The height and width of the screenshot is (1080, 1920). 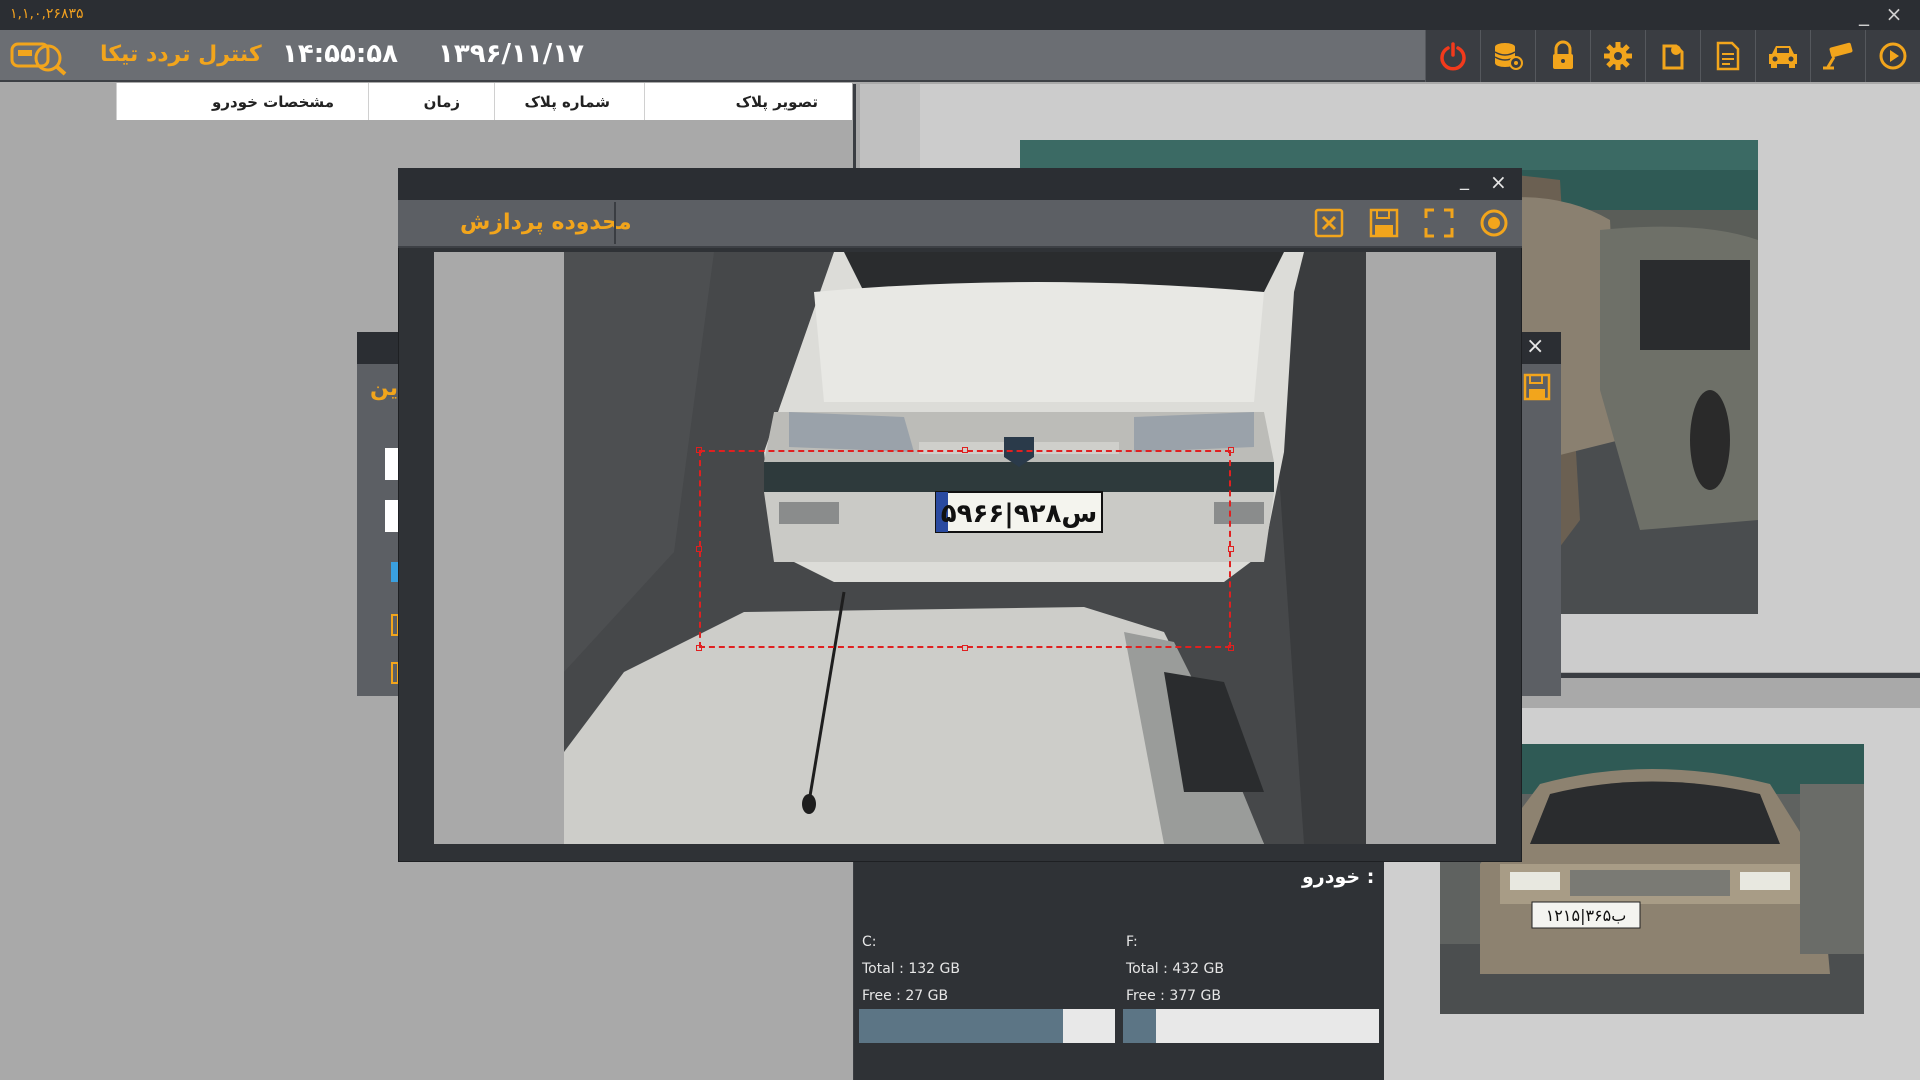 I want to click on column-time: زمان, so click(x=431, y=101).